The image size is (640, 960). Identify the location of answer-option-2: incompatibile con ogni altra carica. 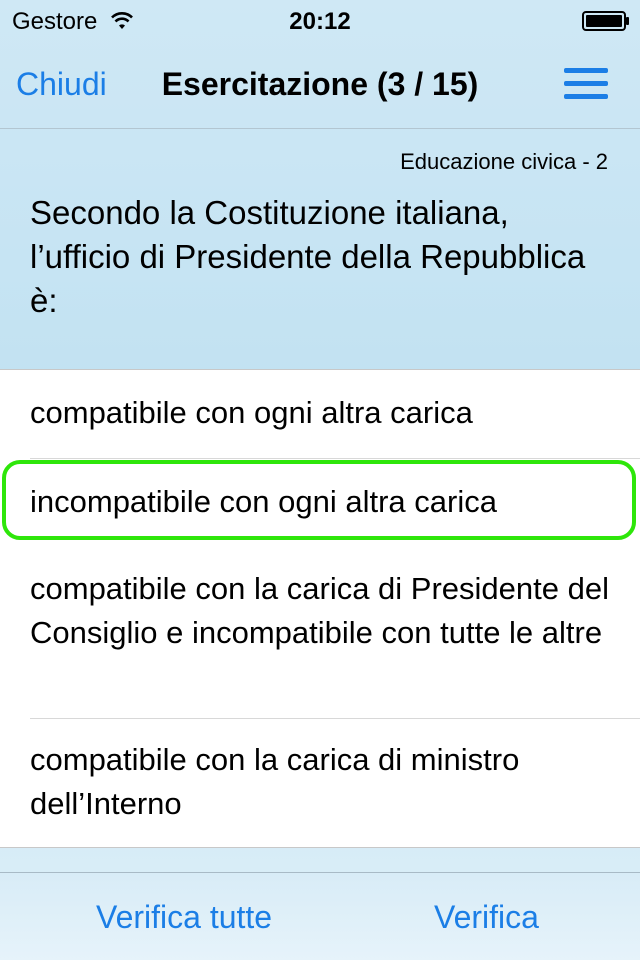
(320, 502).